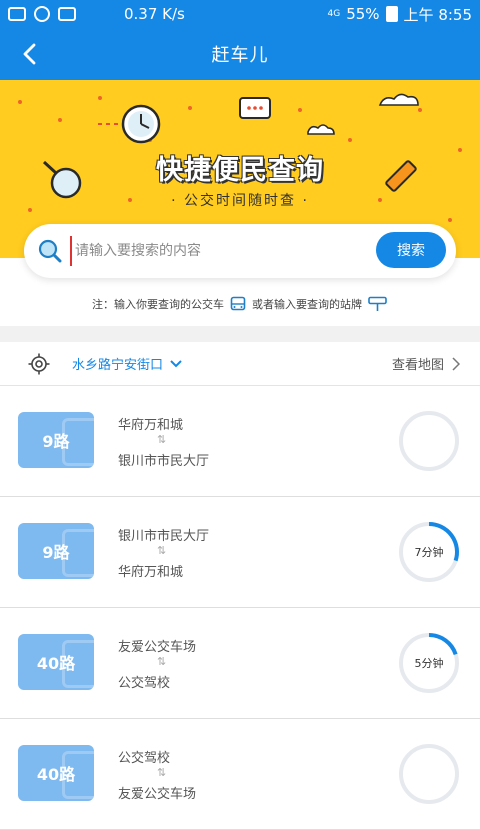  Describe the element at coordinates (391, 14) in the screenshot. I see `battery-icon` at that location.